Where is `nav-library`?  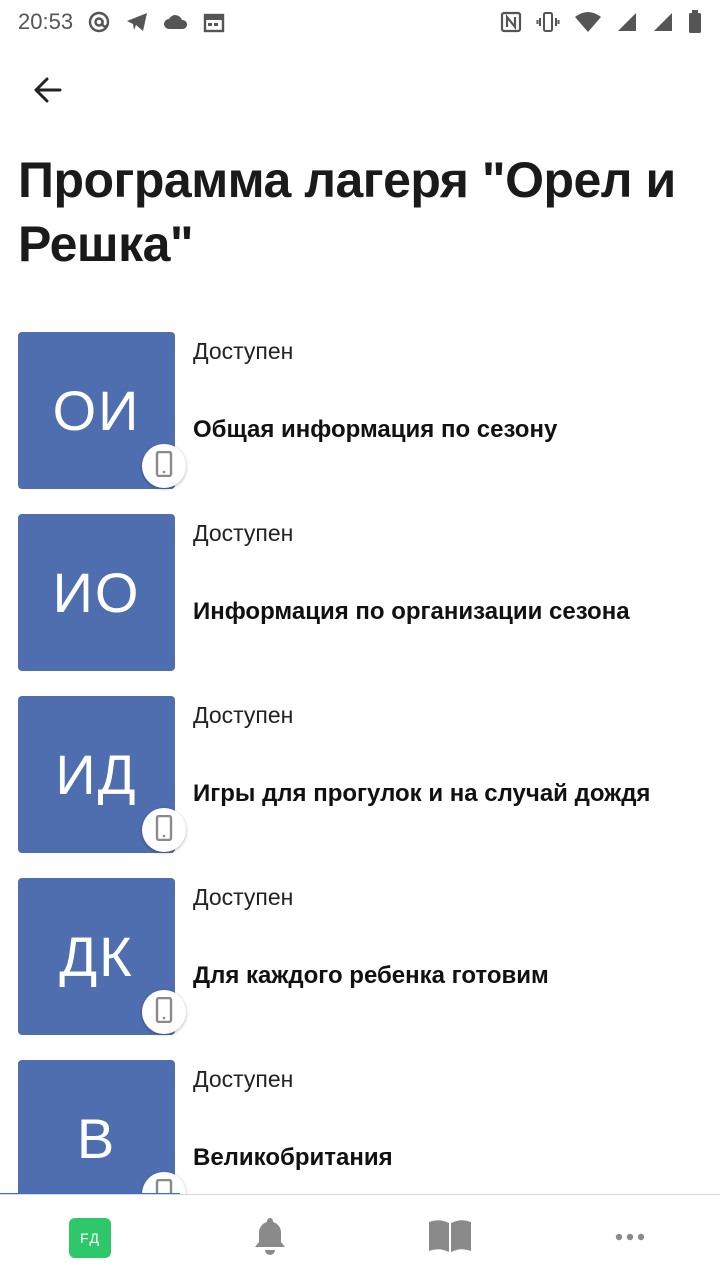 nav-library is located at coordinates (450, 1238).